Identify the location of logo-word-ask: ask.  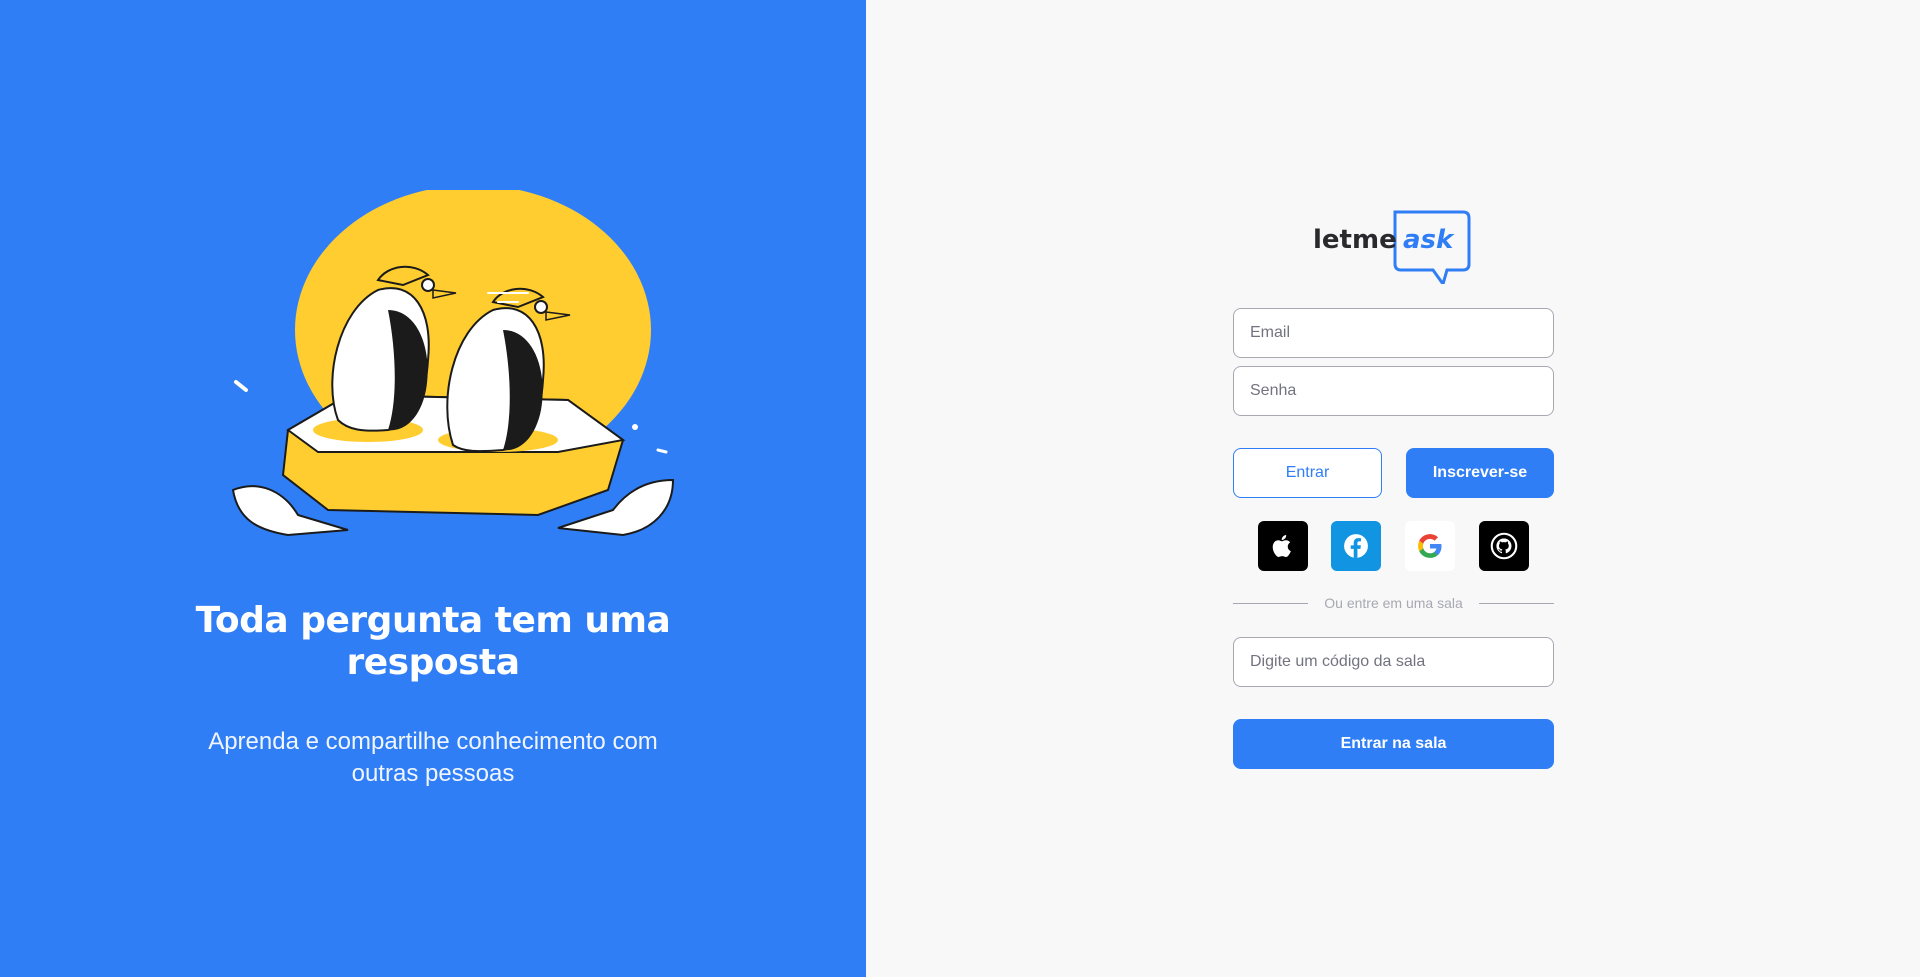
(1429, 240).